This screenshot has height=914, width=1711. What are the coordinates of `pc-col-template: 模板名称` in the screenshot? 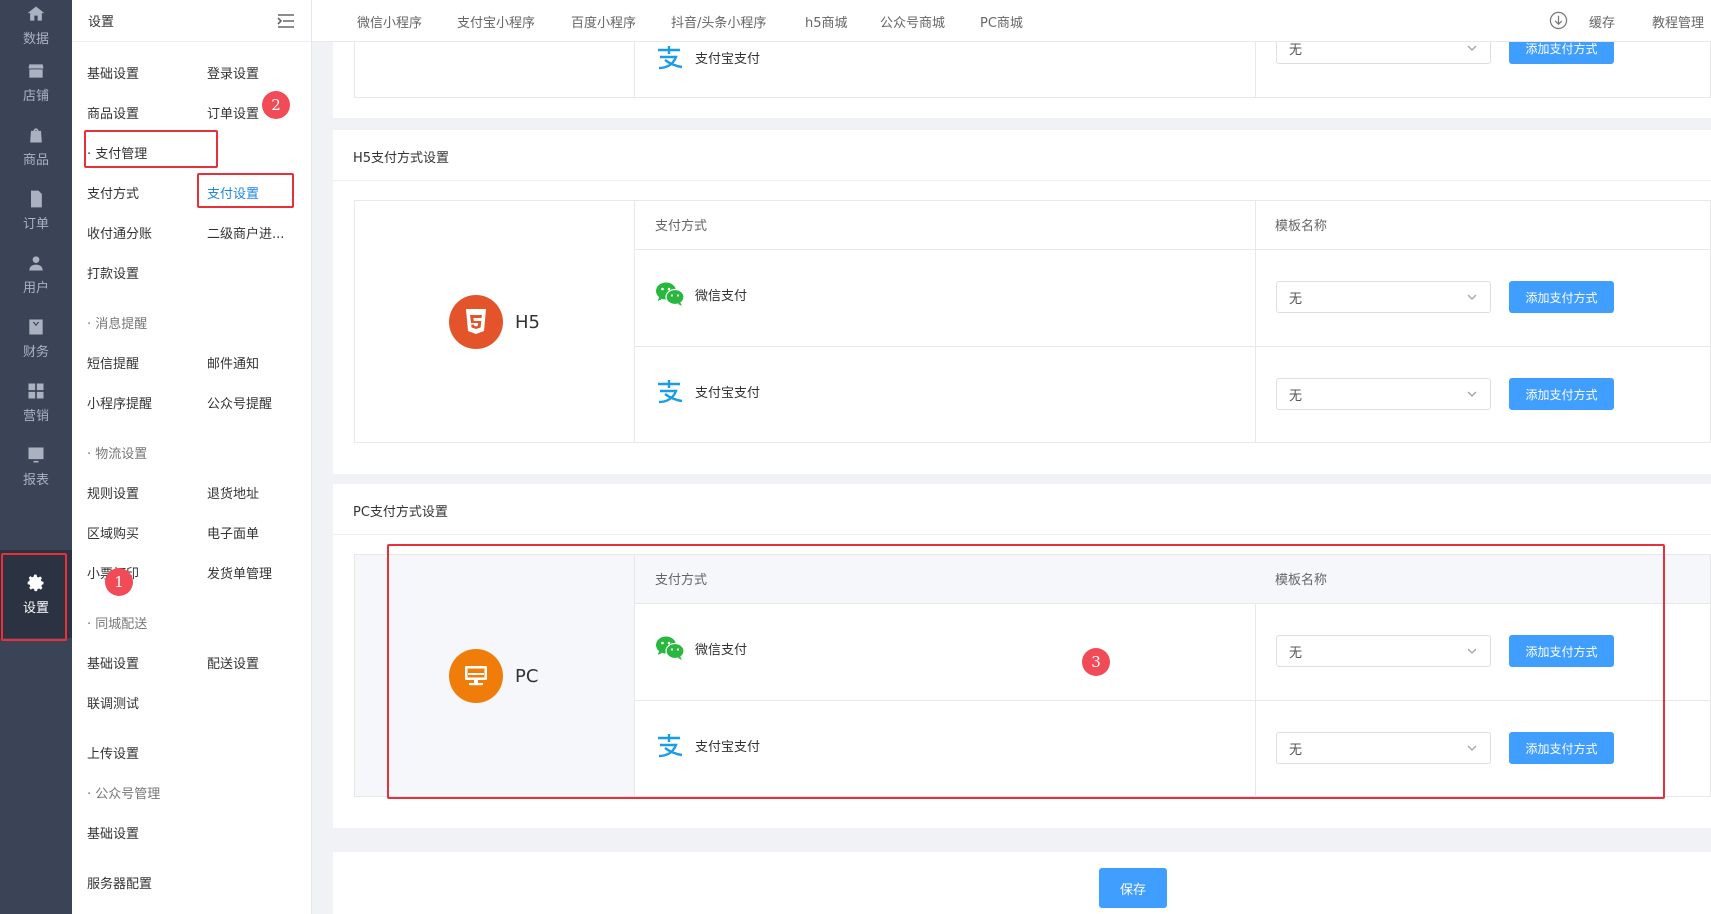 It's located at (1301, 580).